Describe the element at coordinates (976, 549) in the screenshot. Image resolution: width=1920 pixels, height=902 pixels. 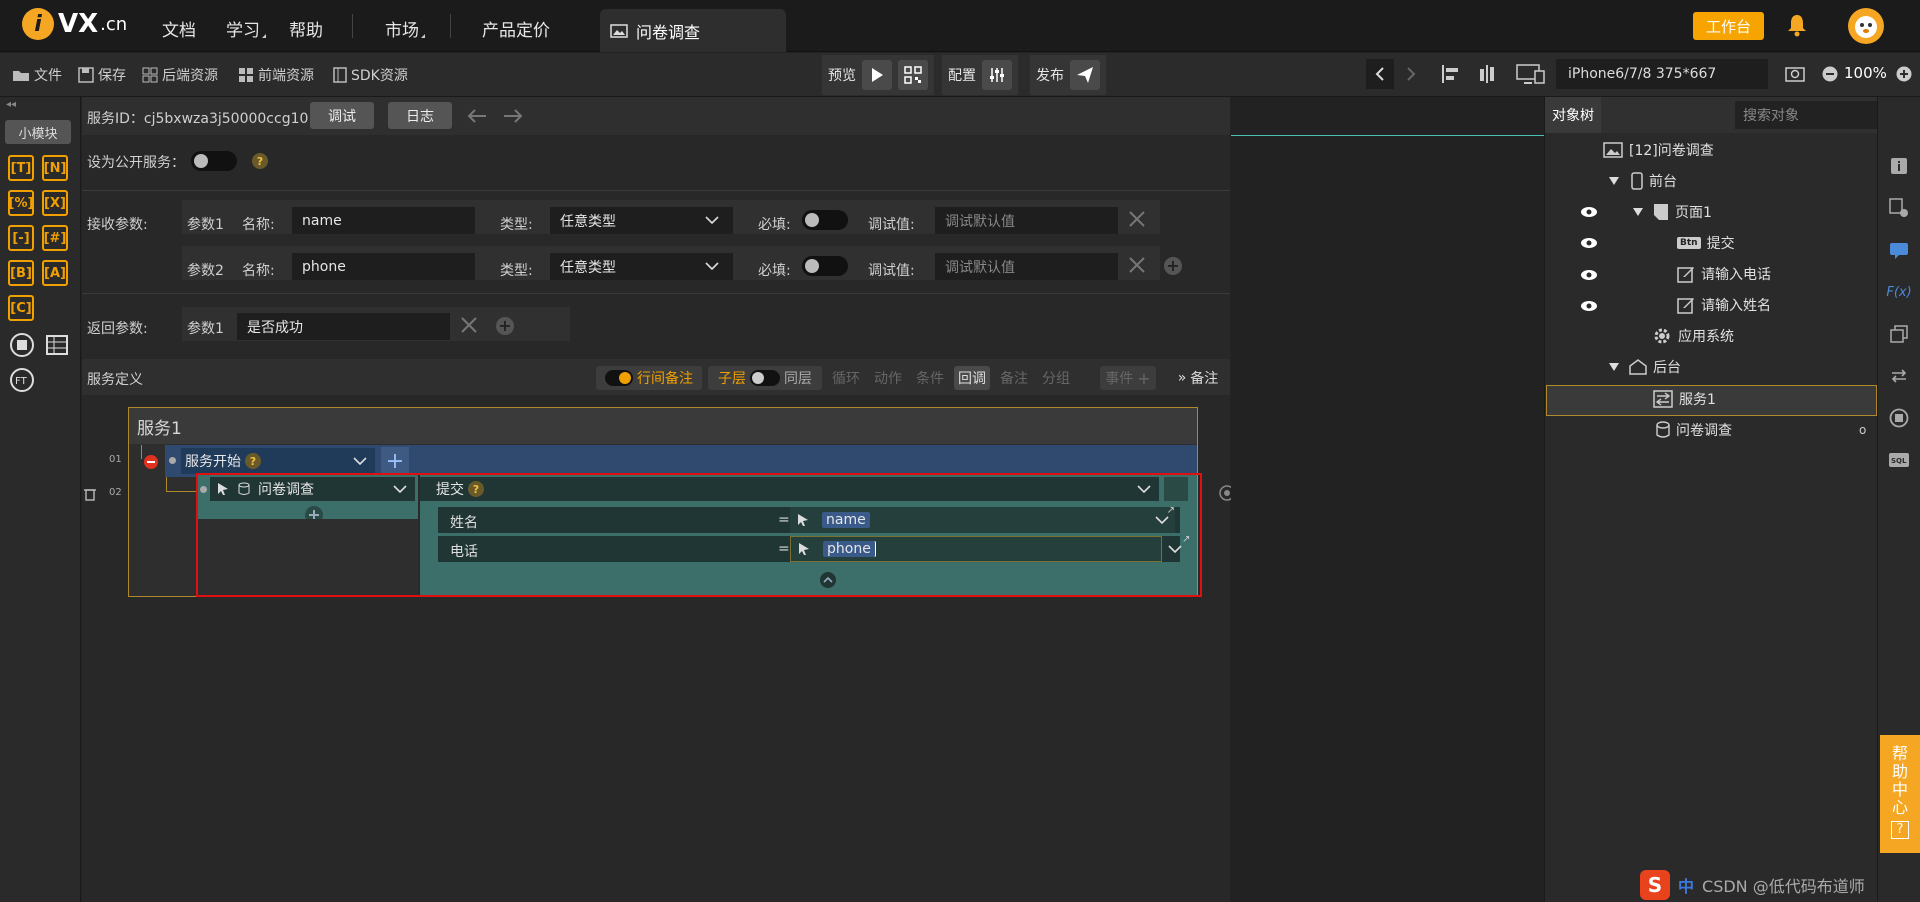
I see `field-value-input: phone` at that location.